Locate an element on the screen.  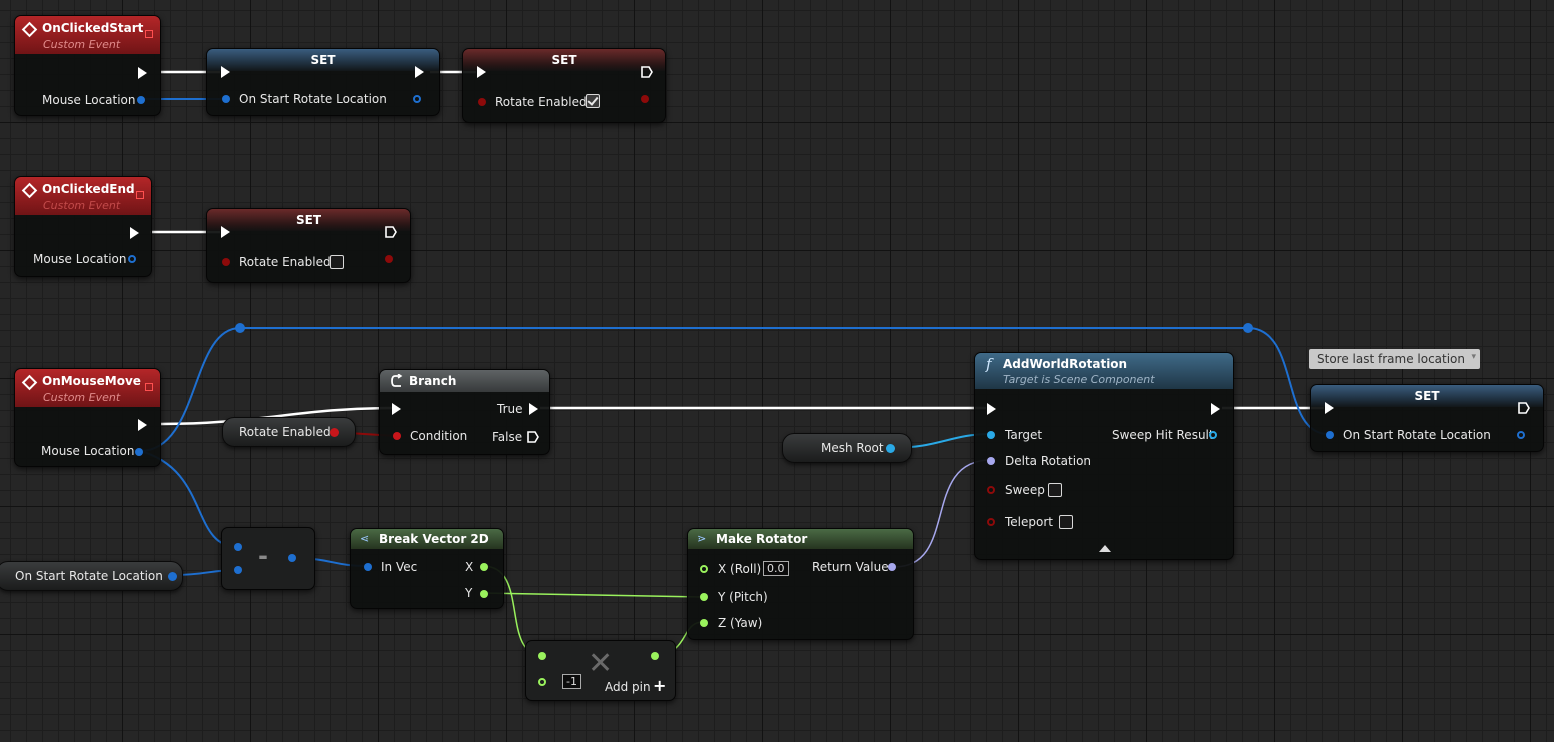
delta-rotation-label: Delta Rotation is located at coordinates (1048, 461).